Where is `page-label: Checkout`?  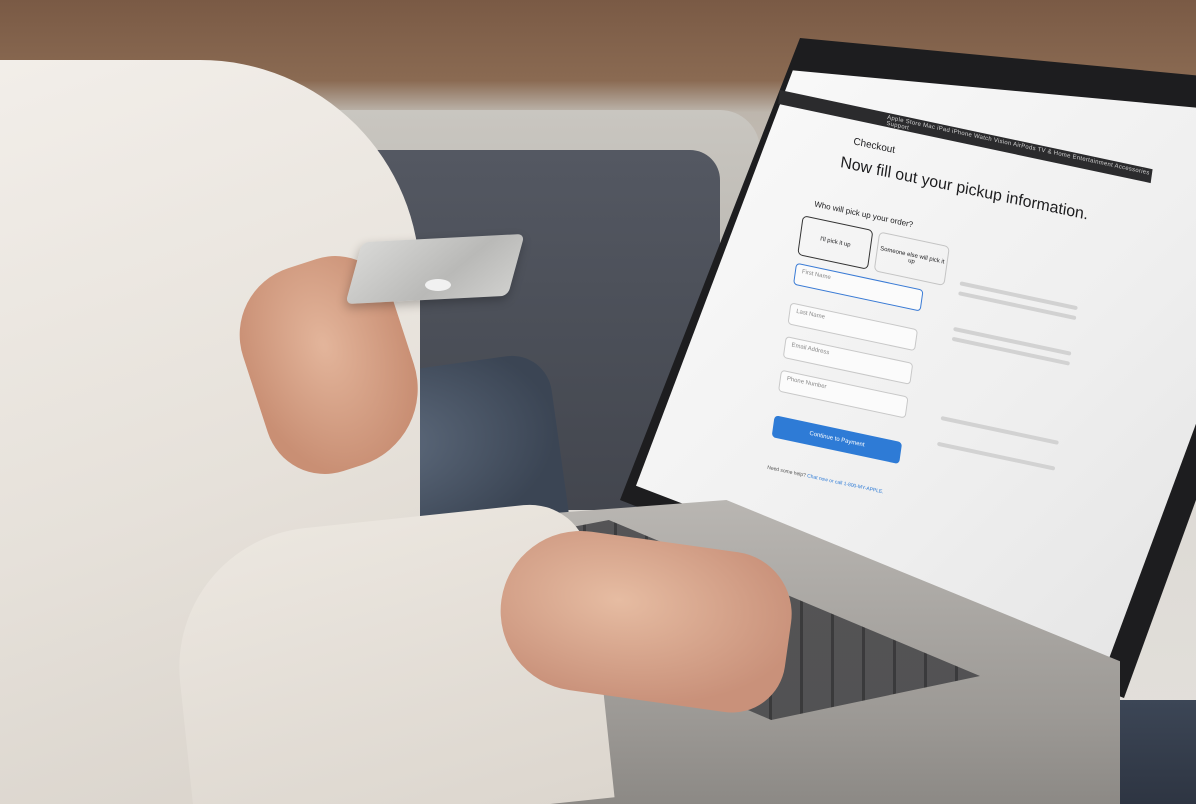 page-label: Checkout is located at coordinates (874, 146).